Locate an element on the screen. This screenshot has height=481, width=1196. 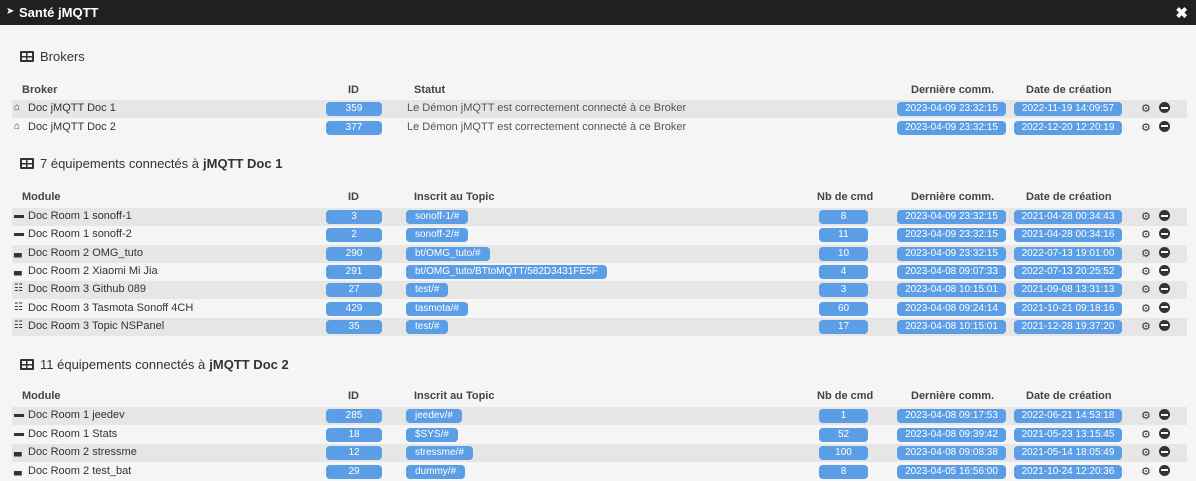
module-name: Doc Room 3 Tasmota Sonoff 4CH is located at coordinates (110, 308).